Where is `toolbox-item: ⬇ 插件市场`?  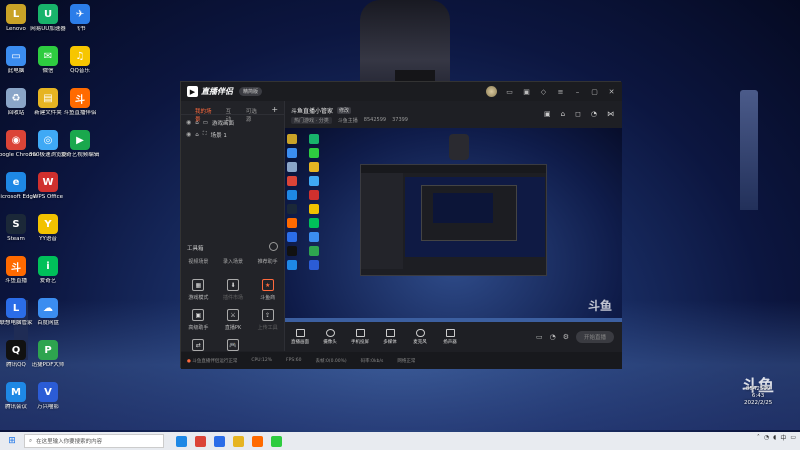
toolbox-item: ⬇ 插件市场 is located at coordinates (233, 290).